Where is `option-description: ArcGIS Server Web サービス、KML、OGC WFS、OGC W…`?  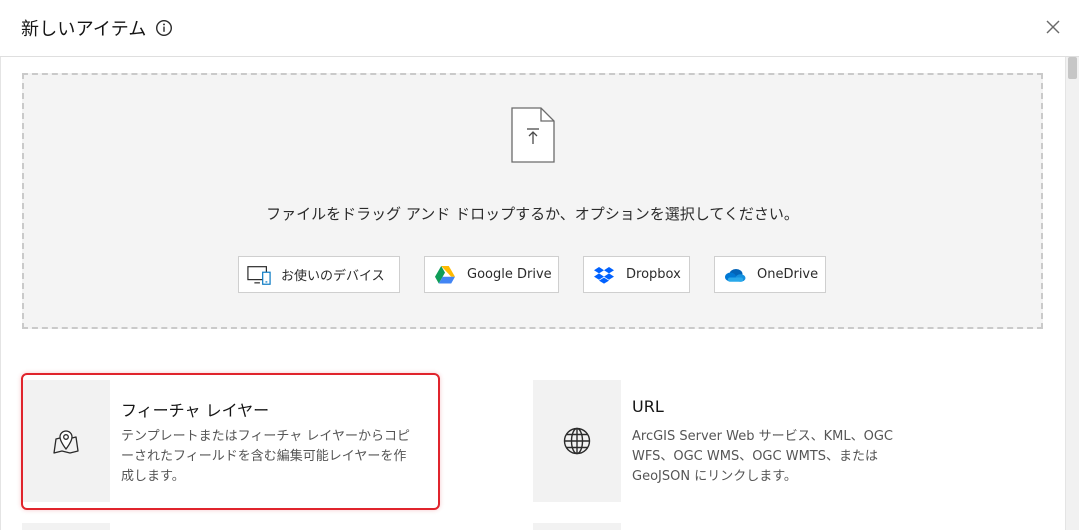
option-description: ArcGIS Server Web サービス、KML、OGC WFS、OGC W… is located at coordinates (762, 456).